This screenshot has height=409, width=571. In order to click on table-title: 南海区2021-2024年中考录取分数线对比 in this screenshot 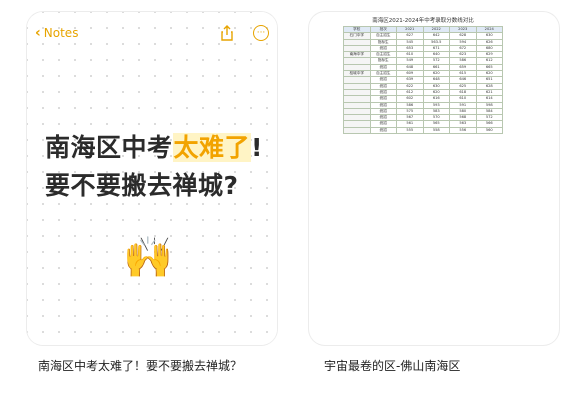, I will do `click(423, 21)`.